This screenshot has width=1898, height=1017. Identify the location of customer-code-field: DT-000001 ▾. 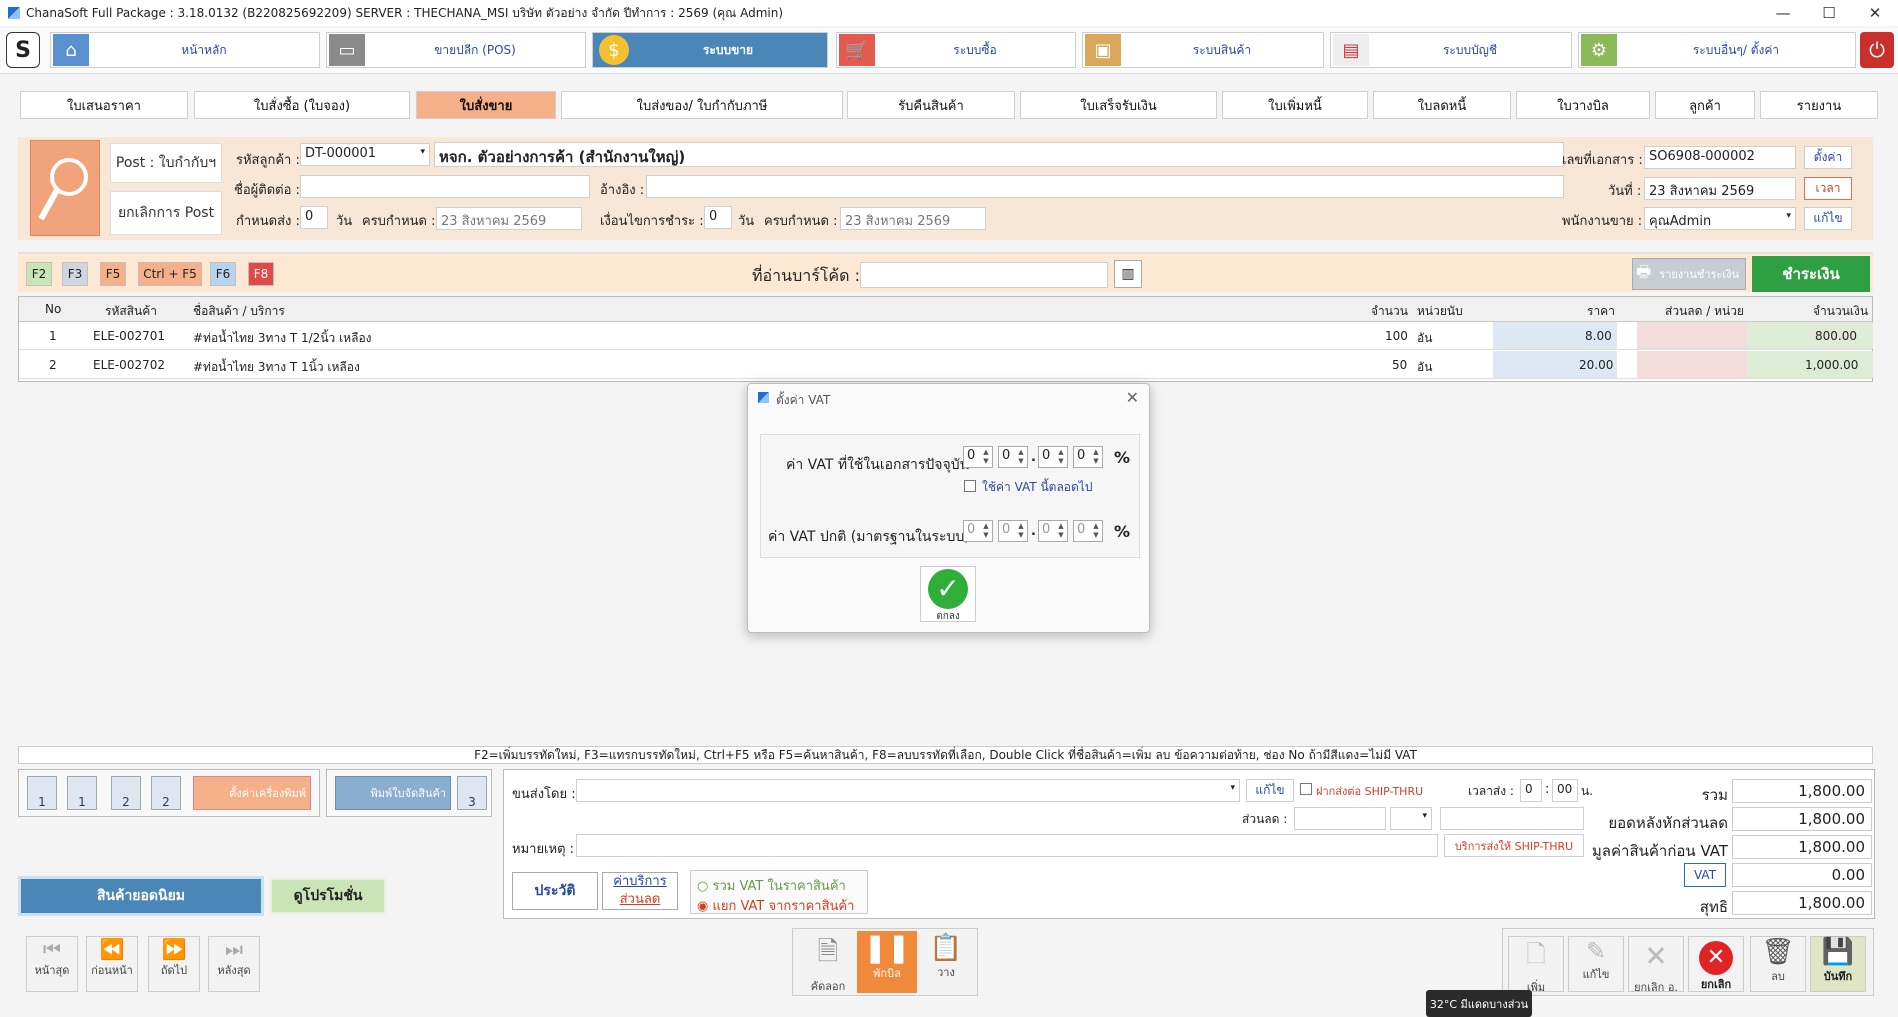
(365, 154).